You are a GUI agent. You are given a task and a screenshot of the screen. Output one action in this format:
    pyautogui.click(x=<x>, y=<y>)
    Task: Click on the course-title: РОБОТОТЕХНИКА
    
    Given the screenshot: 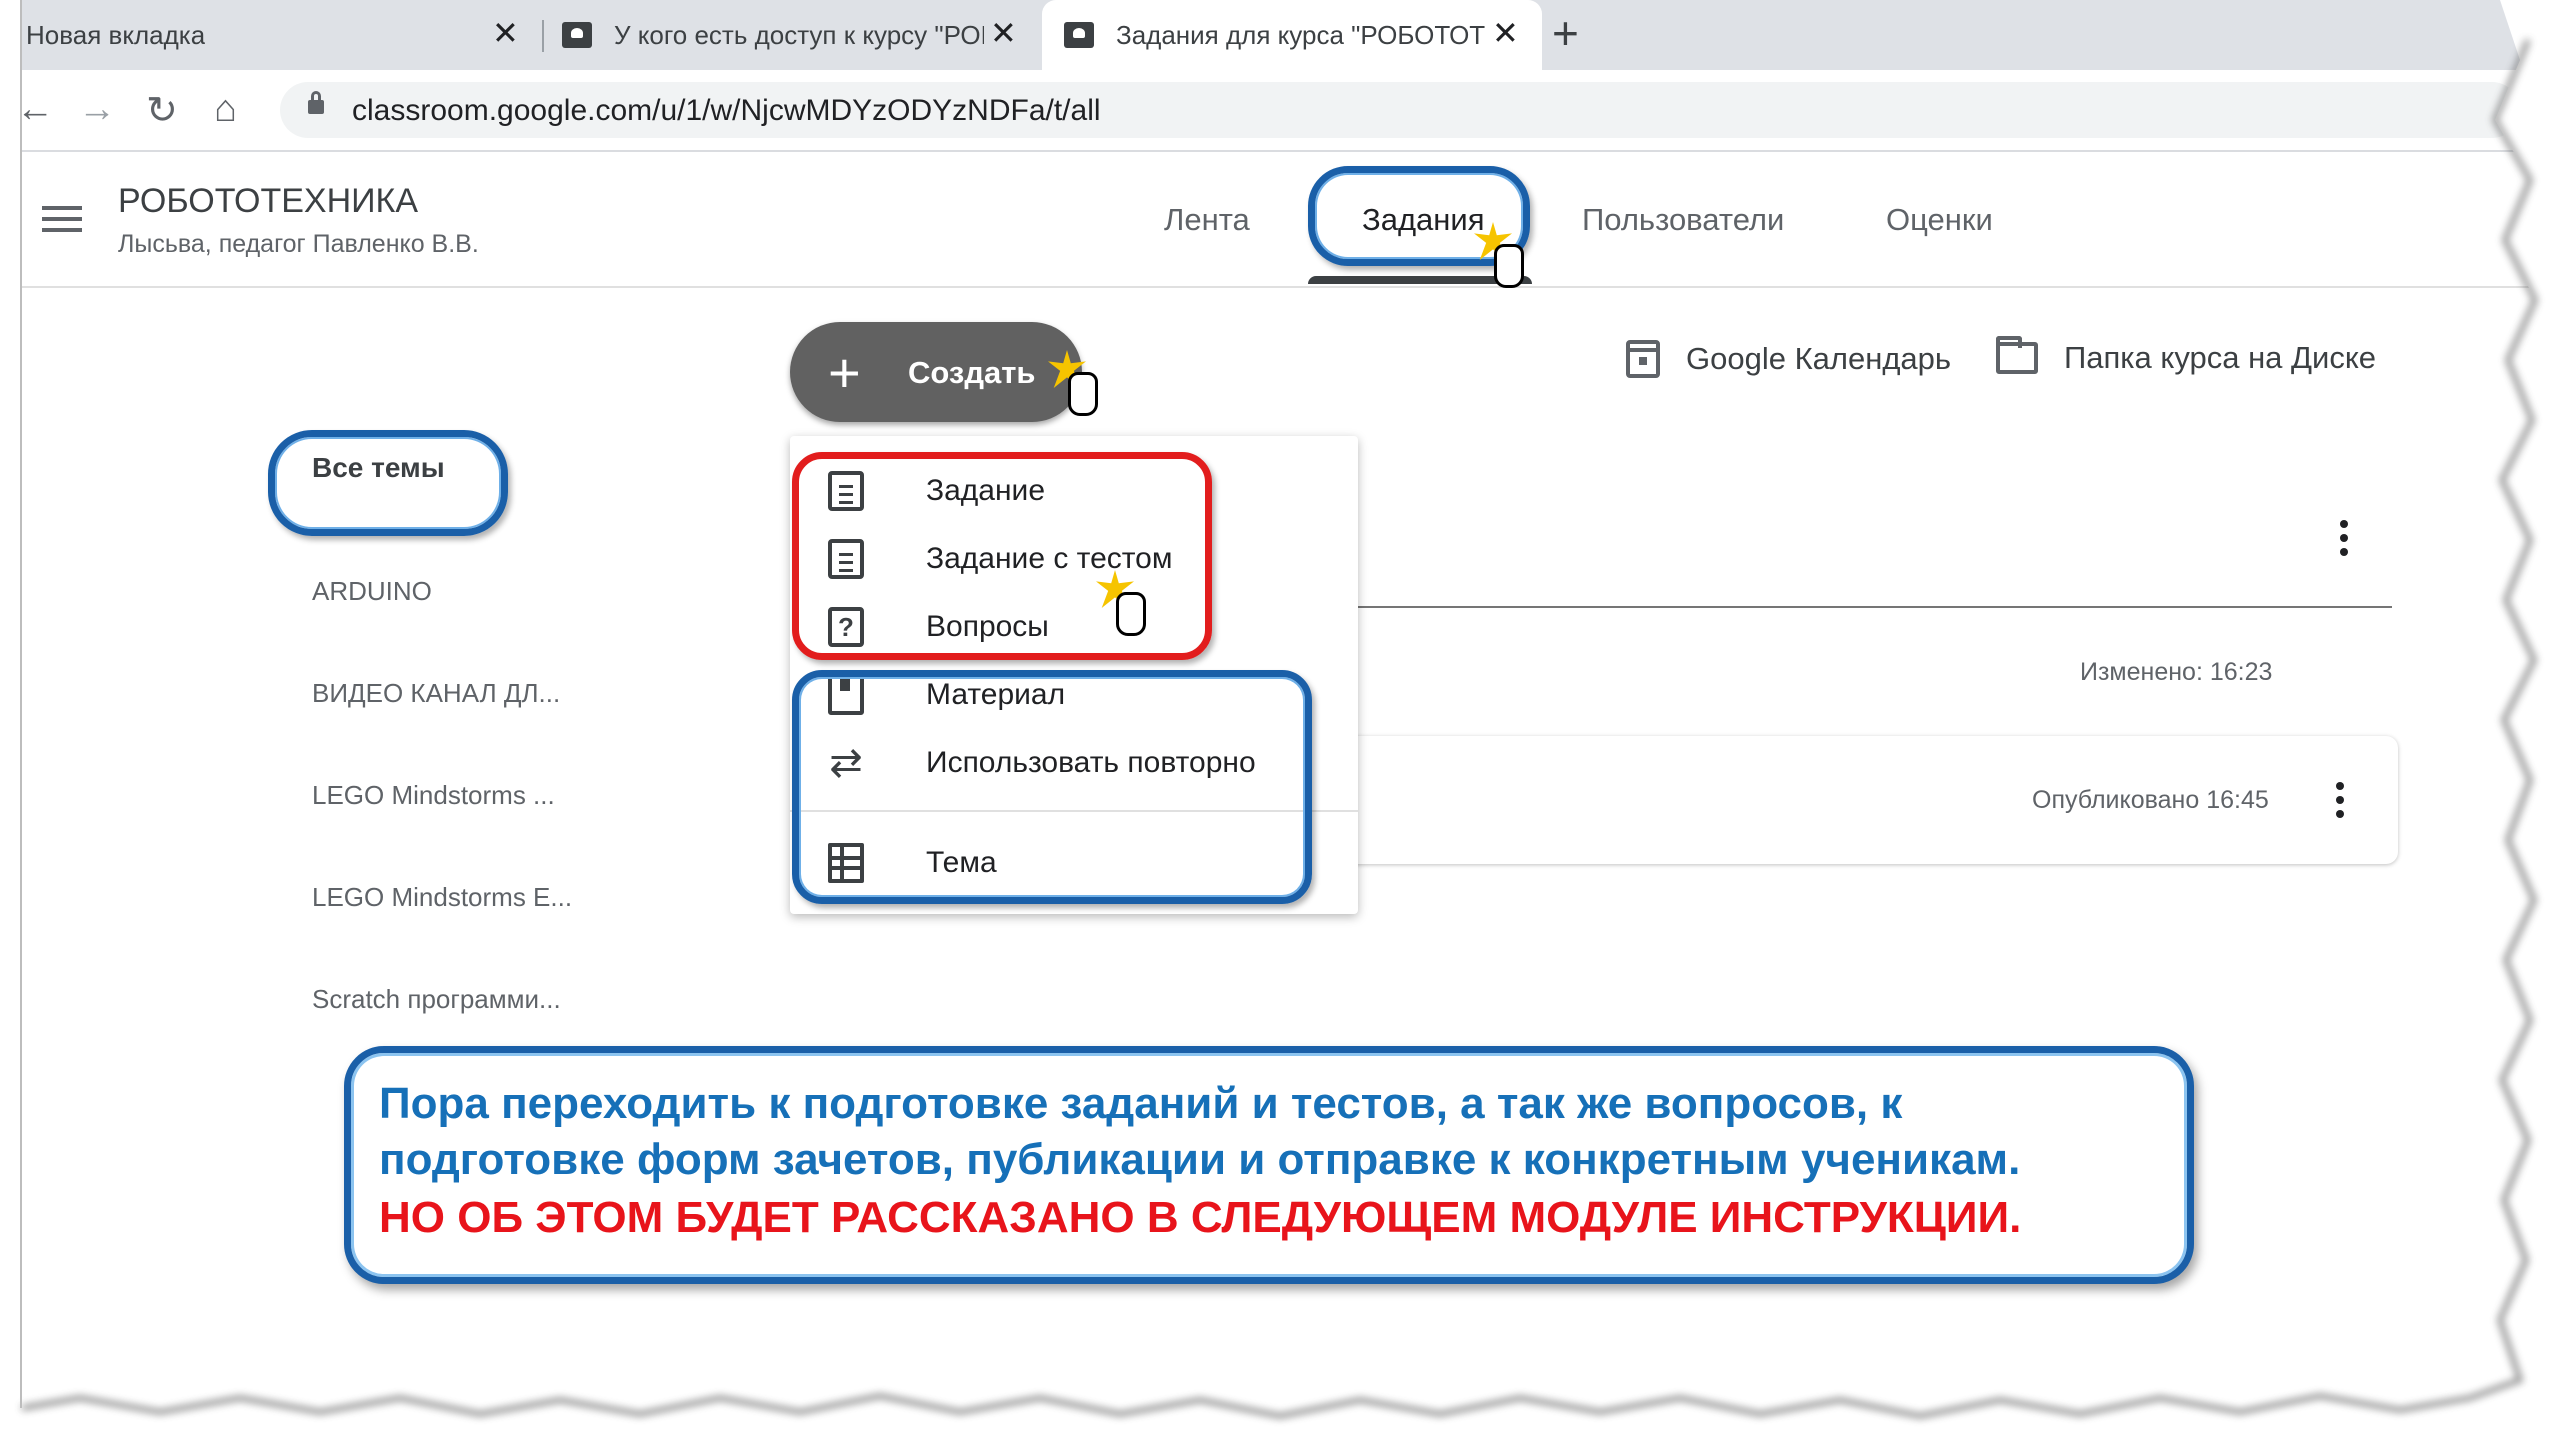 What is the action you would take?
    pyautogui.click(x=268, y=201)
    